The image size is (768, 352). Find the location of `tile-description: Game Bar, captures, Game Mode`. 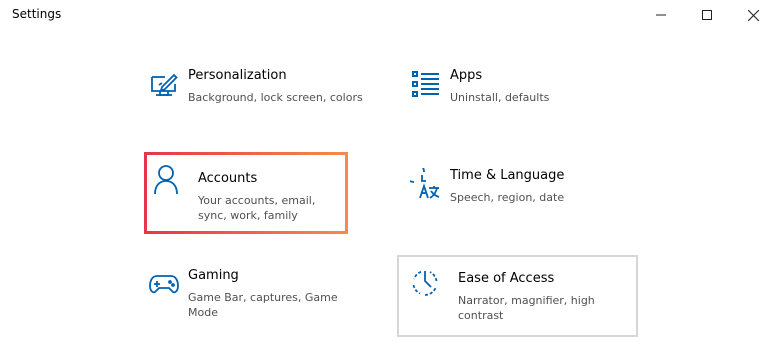

tile-description: Game Bar, captures, Game Mode is located at coordinates (263, 305).